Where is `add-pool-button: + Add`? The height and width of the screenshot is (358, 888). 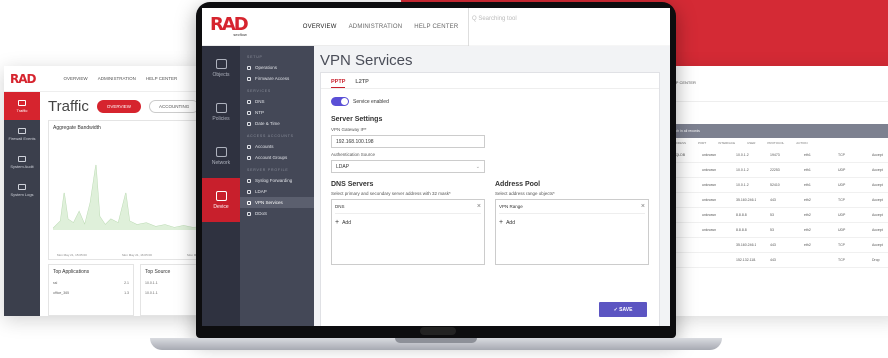
add-pool-button: + Add is located at coordinates (572, 222).